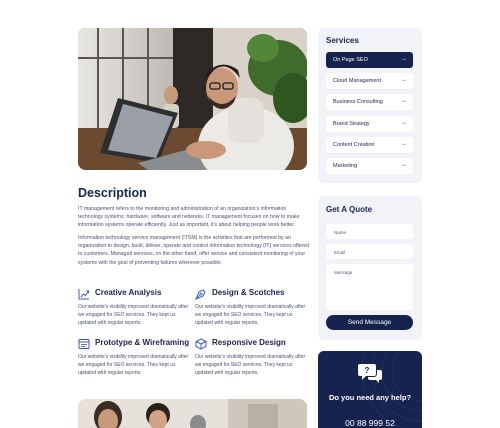 The width and height of the screenshot is (500, 428). What do you see at coordinates (370, 397) in the screenshot?
I see `help-text: Do you need any help?` at bounding box center [370, 397].